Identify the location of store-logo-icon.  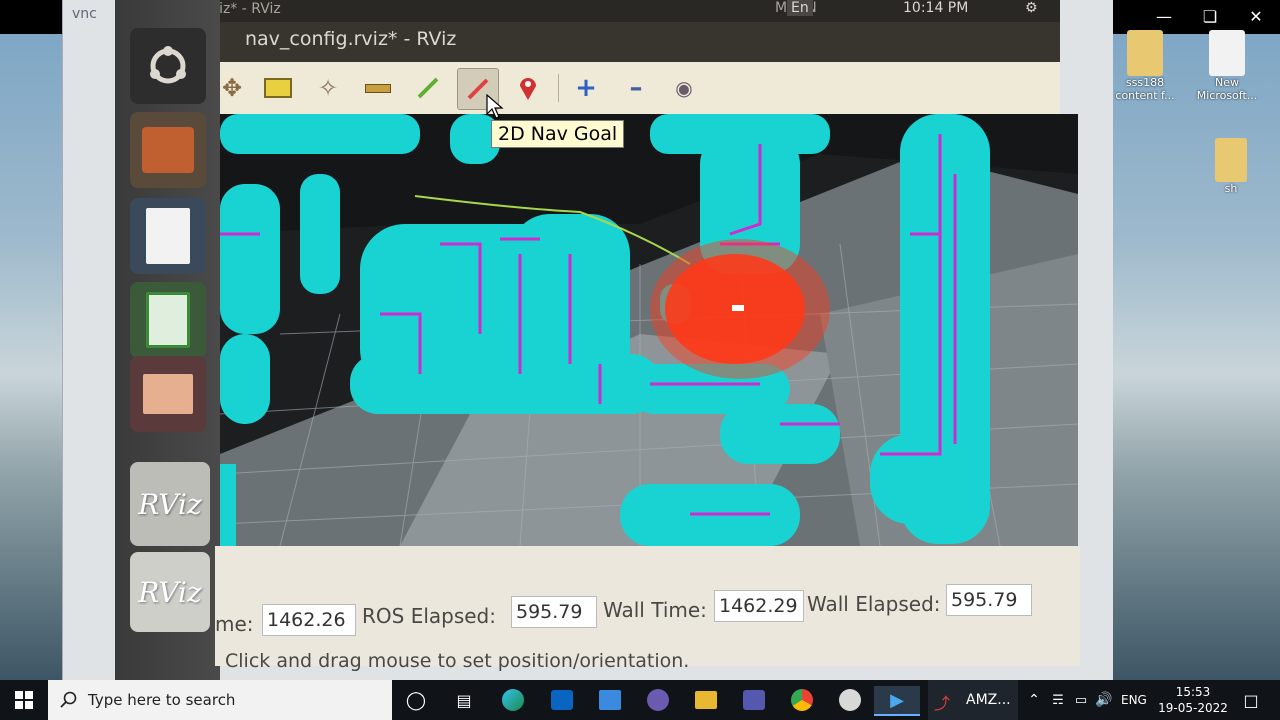
(610, 700).